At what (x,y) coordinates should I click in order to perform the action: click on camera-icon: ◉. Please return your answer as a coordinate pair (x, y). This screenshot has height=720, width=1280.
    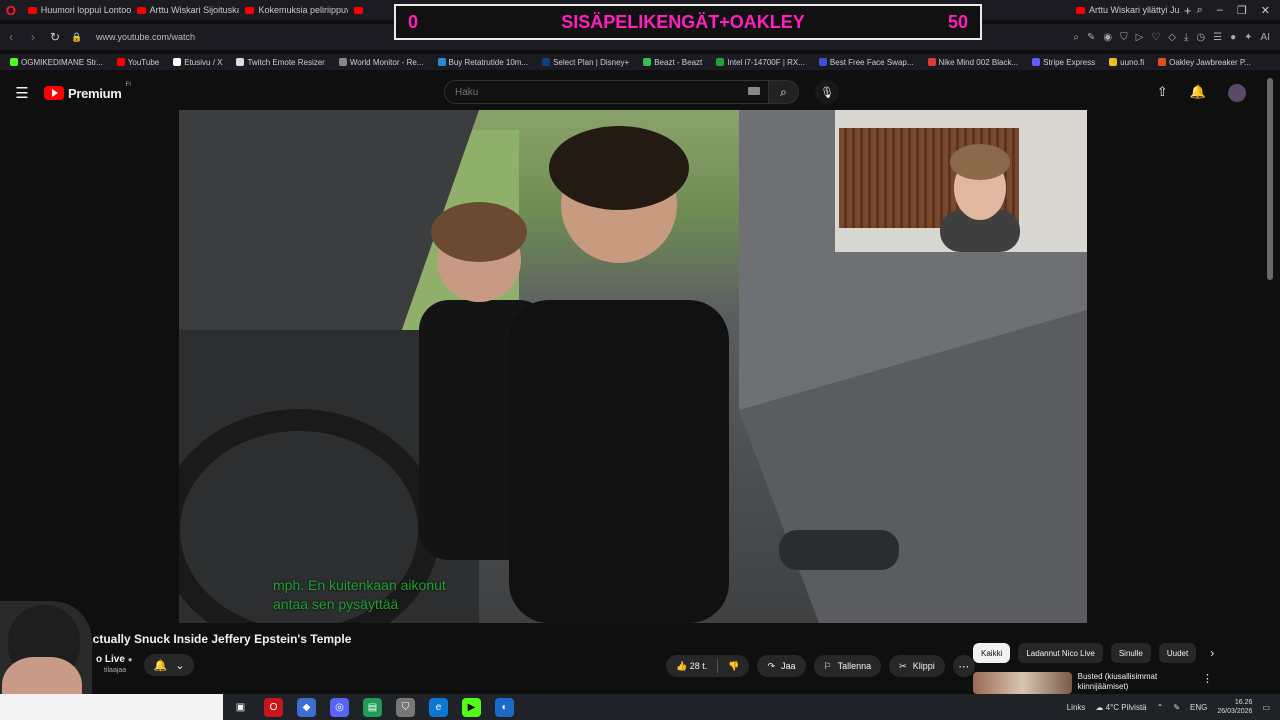
    Looking at the image, I should click on (1107, 37).